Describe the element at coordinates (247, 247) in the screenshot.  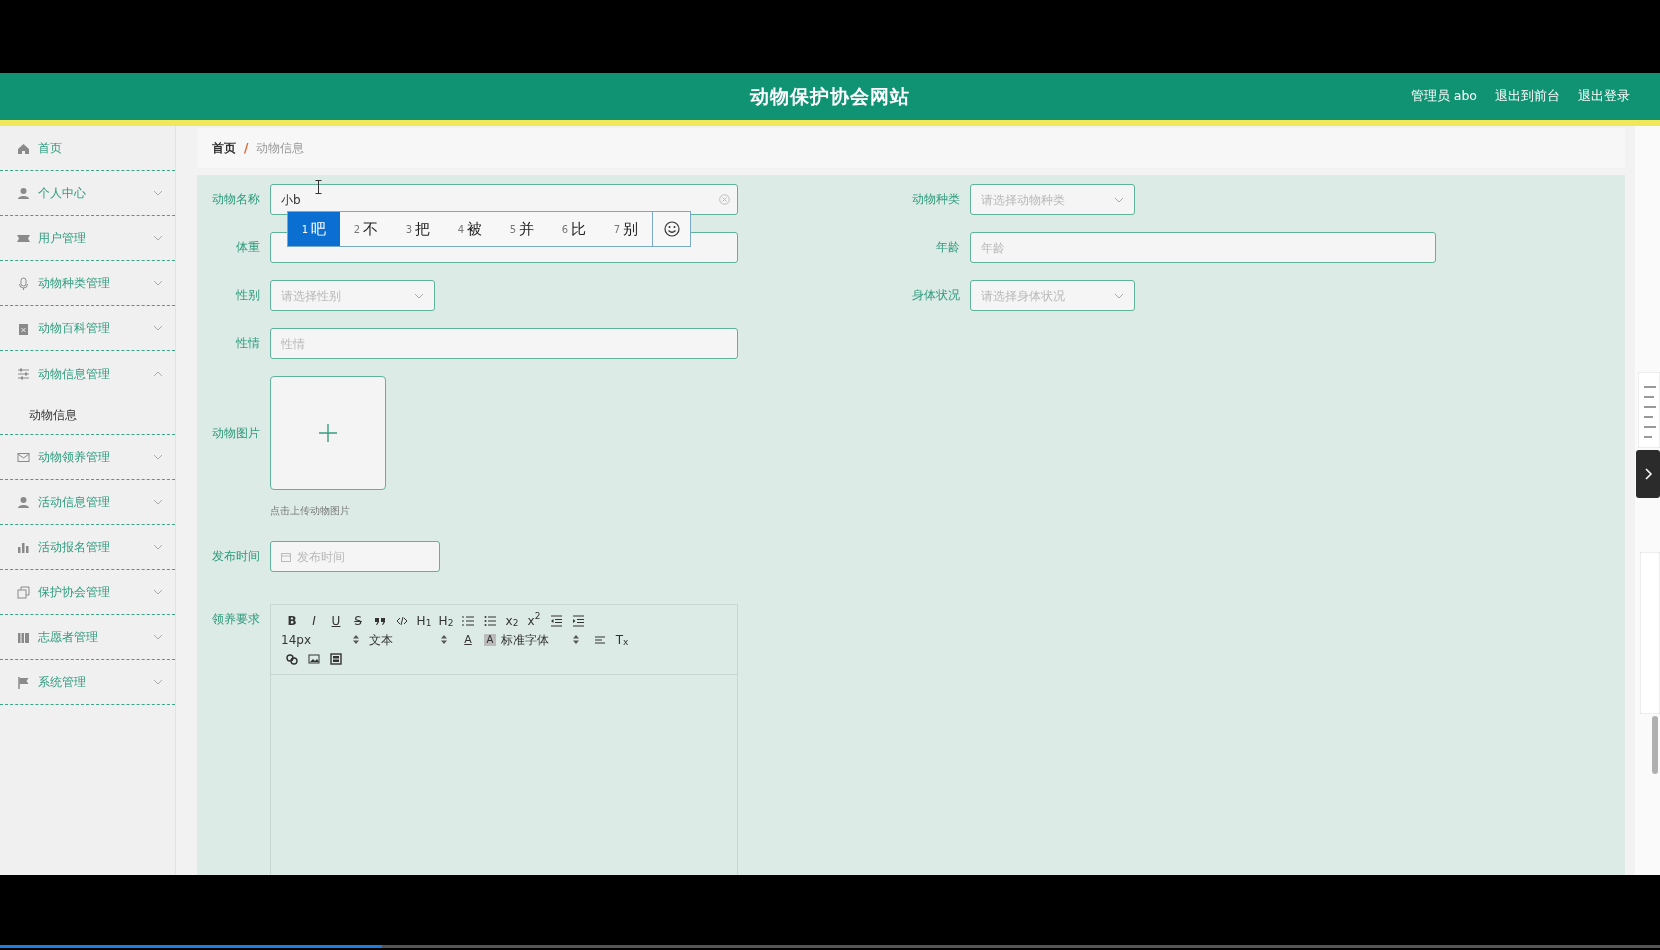
I see `field-label: 体重` at that location.